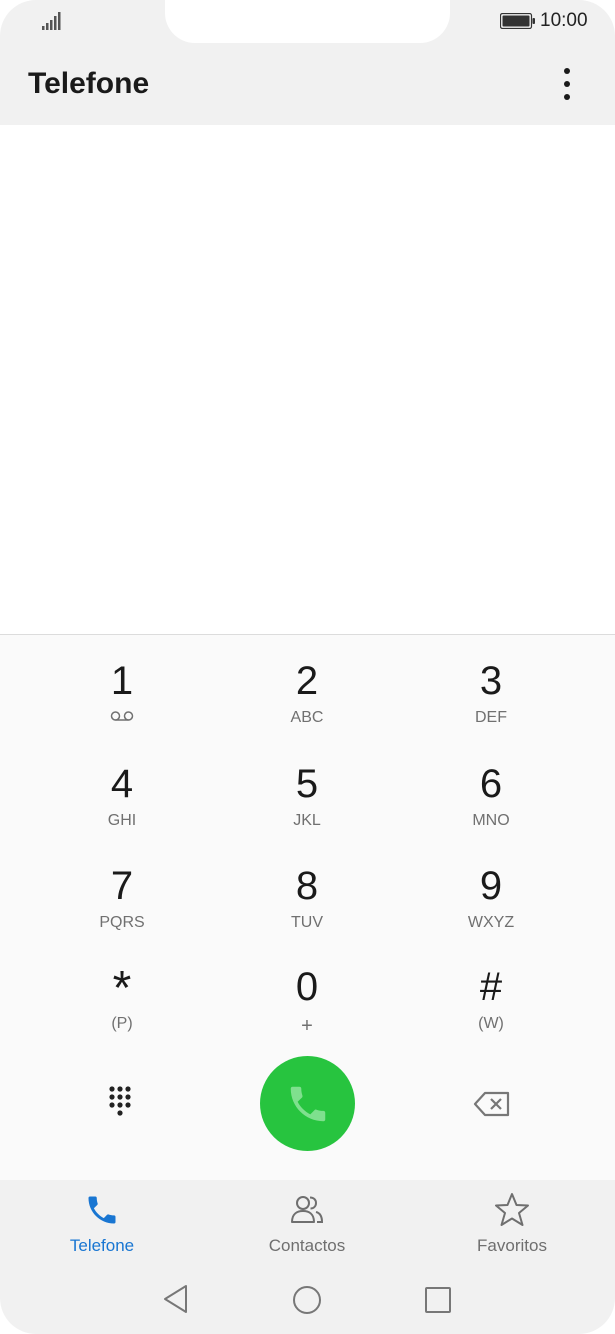  What do you see at coordinates (307, 922) in the screenshot?
I see `dial-key-letters: TUV` at bounding box center [307, 922].